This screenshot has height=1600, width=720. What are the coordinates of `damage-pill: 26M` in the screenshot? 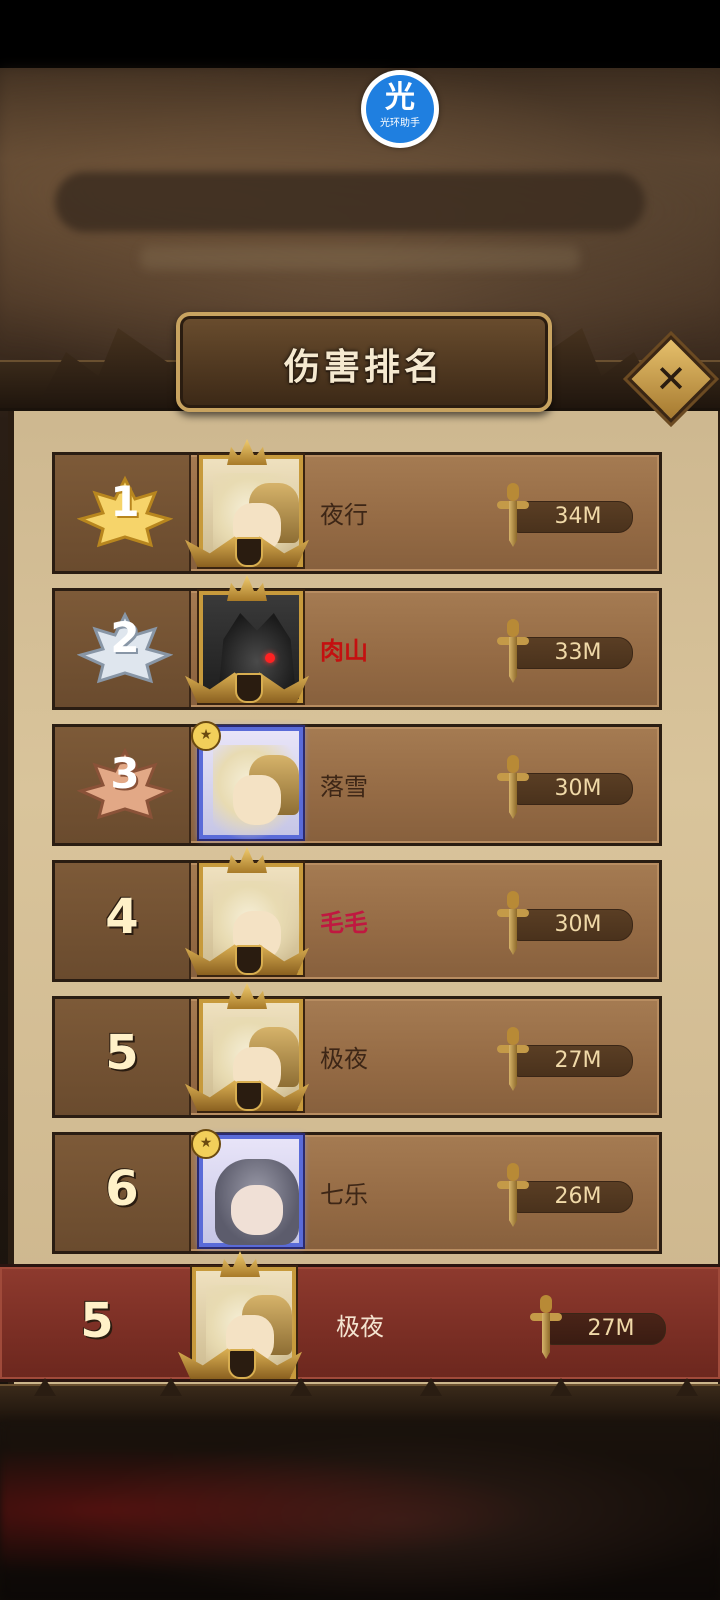 It's located at (574, 1197).